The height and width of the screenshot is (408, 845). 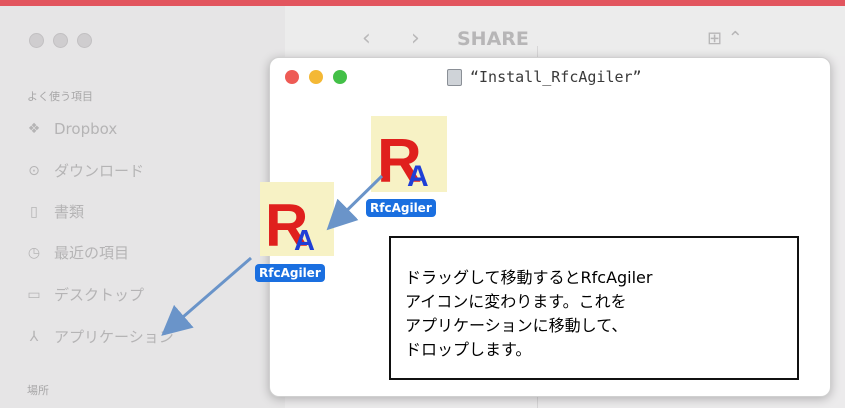 What do you see at coordinates (366, 38) in the screenshot?
I see `back-chevron-icon: ‹` at bounding box center [366, 38].